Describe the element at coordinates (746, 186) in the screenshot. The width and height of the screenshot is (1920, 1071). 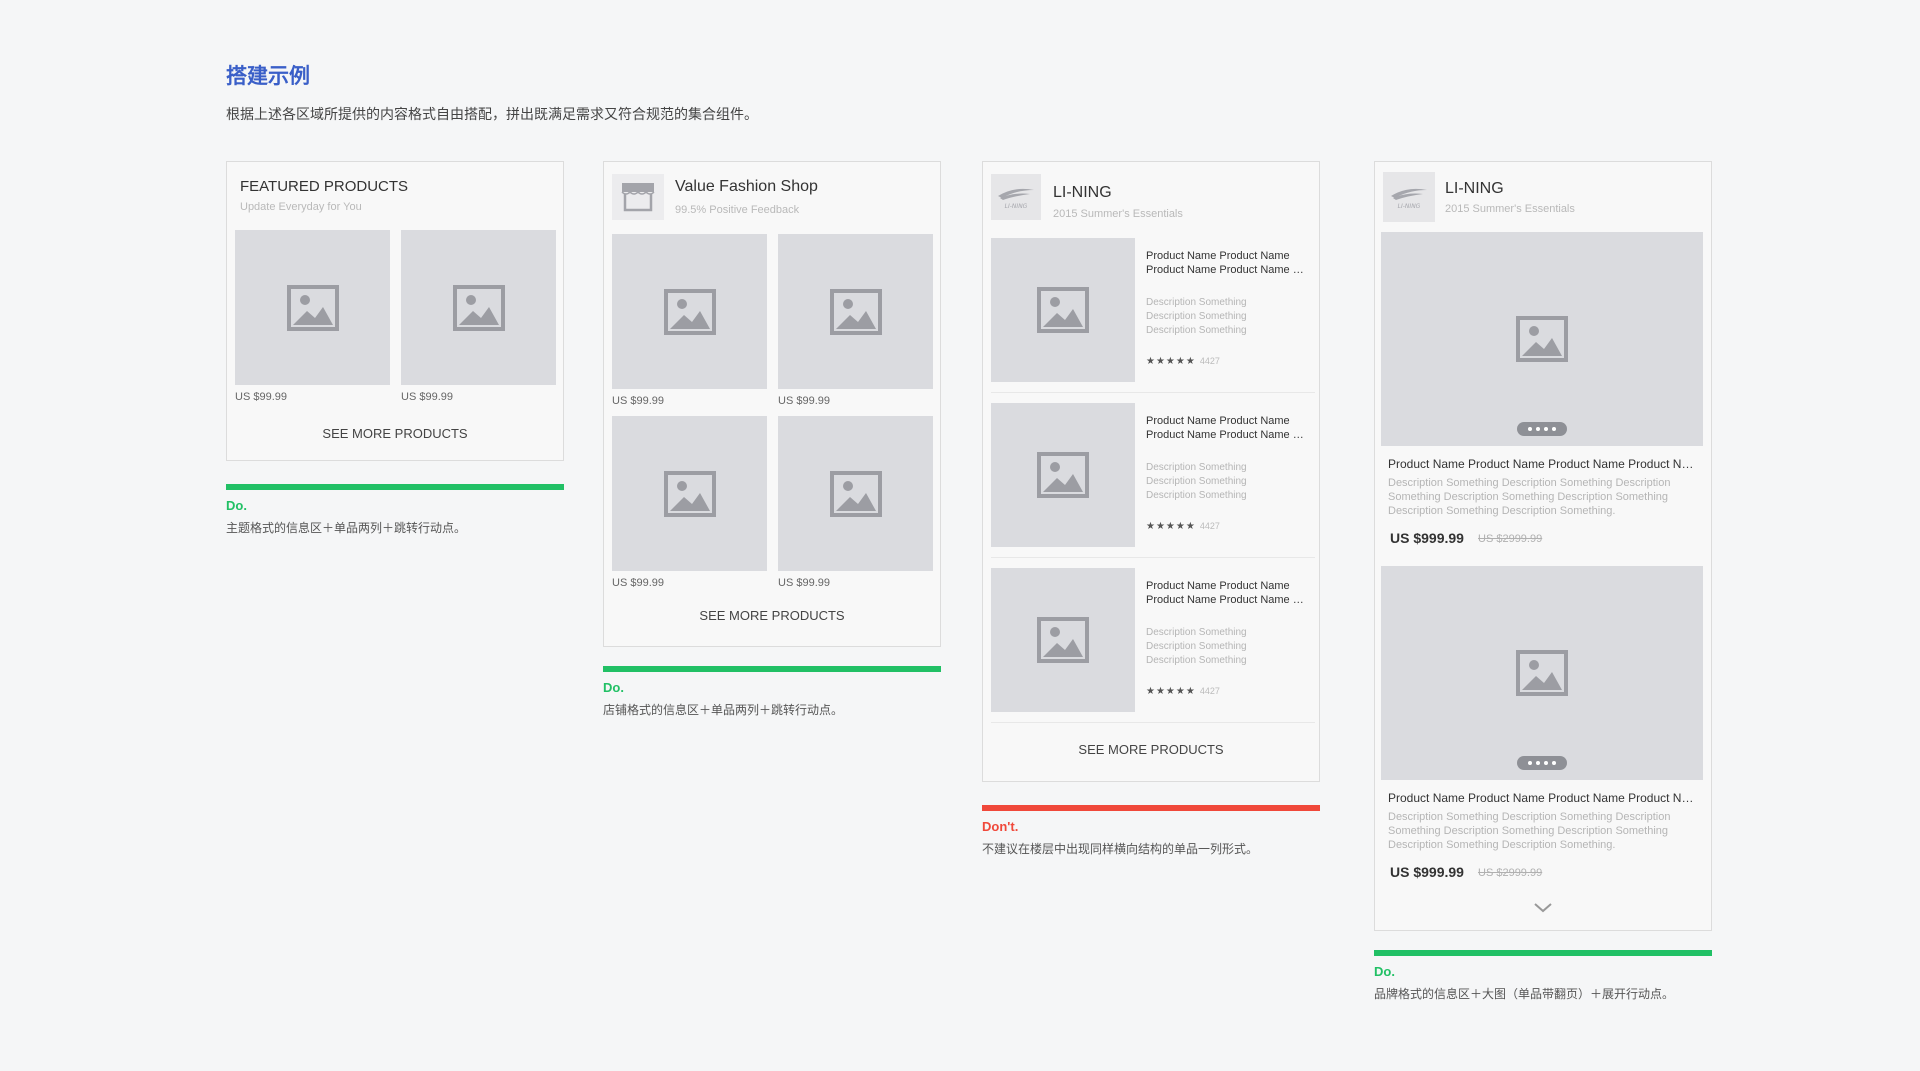
I see `card-title: Value Fashion Shop` at that location.